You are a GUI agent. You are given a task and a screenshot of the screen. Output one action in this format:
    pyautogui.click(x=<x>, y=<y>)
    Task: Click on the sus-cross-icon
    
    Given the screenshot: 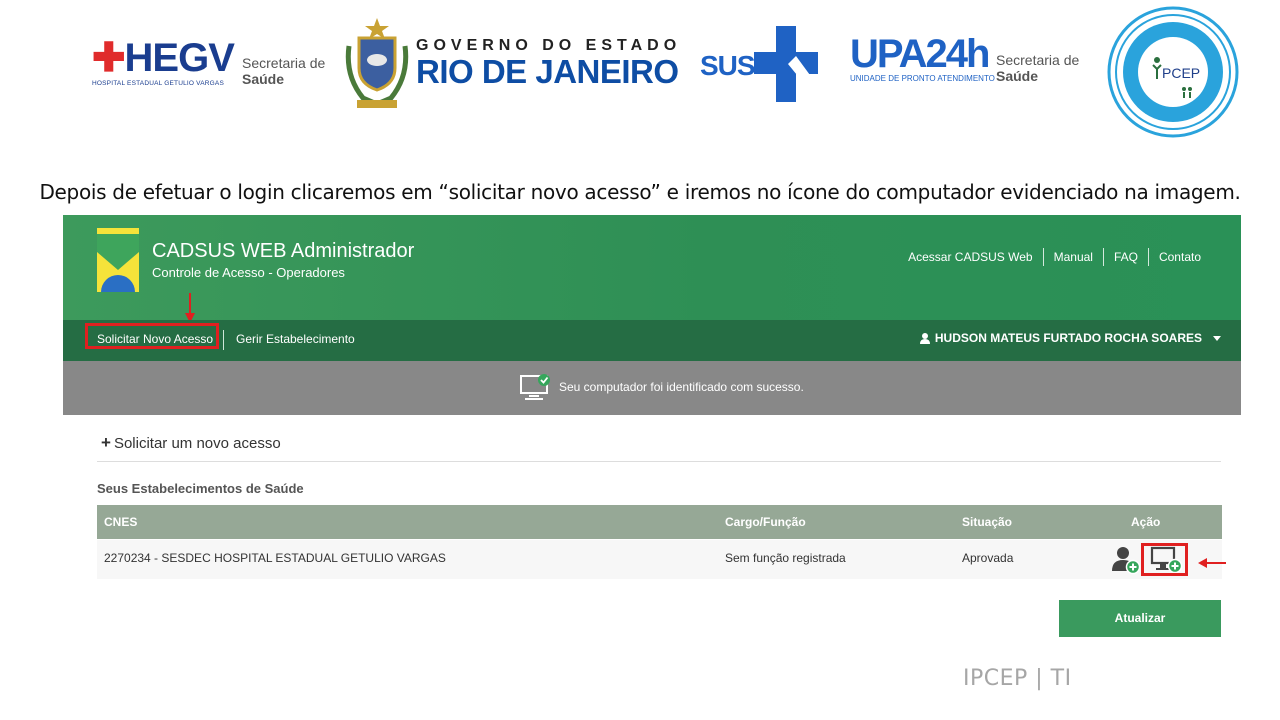 What is the action you would take?
    pyautogui.click(x=786, y=64)
    